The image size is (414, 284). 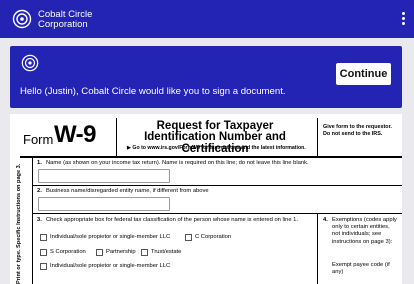 What do you see at coordinates (39, 191) in the screenshot?
I see `line-2-number: 2.` at bounding box center [39, 191].